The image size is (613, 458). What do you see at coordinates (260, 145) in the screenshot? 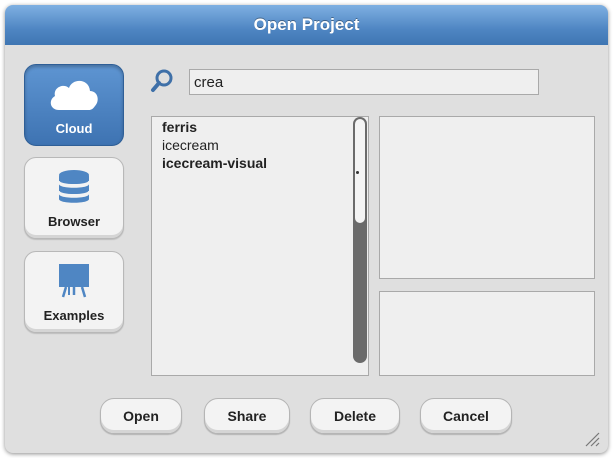
I see `list-item: icecream` at bounding box center [260, 145].